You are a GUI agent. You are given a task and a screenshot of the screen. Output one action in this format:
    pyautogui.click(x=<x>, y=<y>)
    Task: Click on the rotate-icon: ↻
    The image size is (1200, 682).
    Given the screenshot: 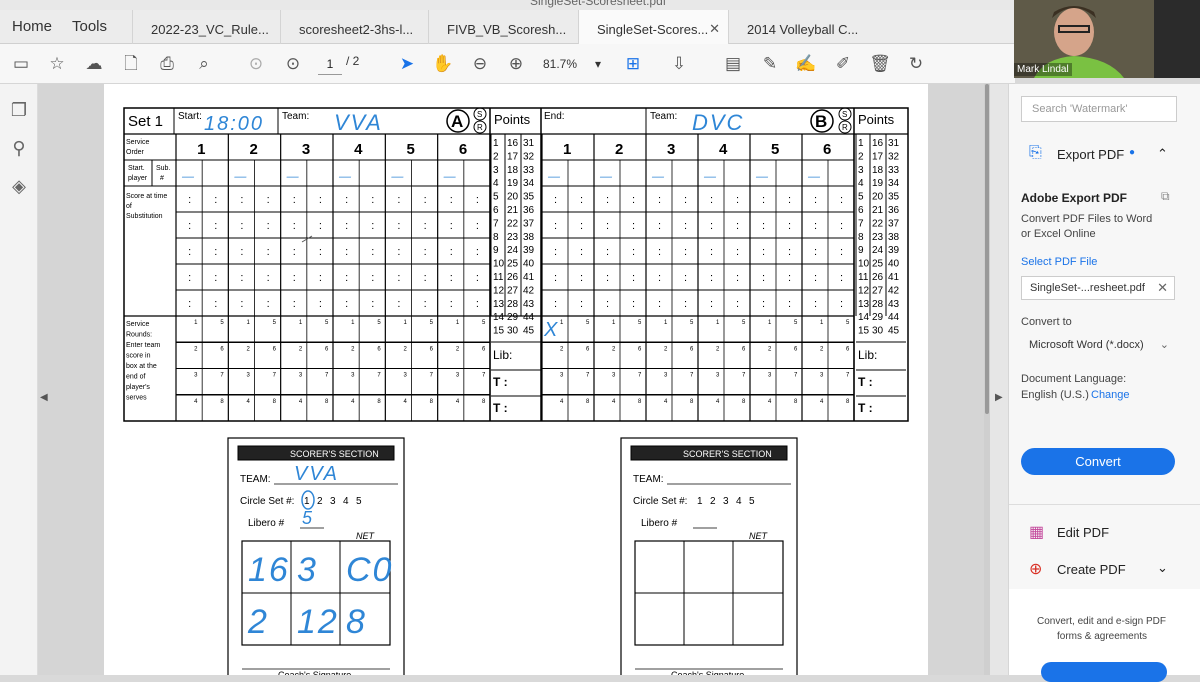 What is the action you would take?
    pyautogui.click(x=916, y=64)
    